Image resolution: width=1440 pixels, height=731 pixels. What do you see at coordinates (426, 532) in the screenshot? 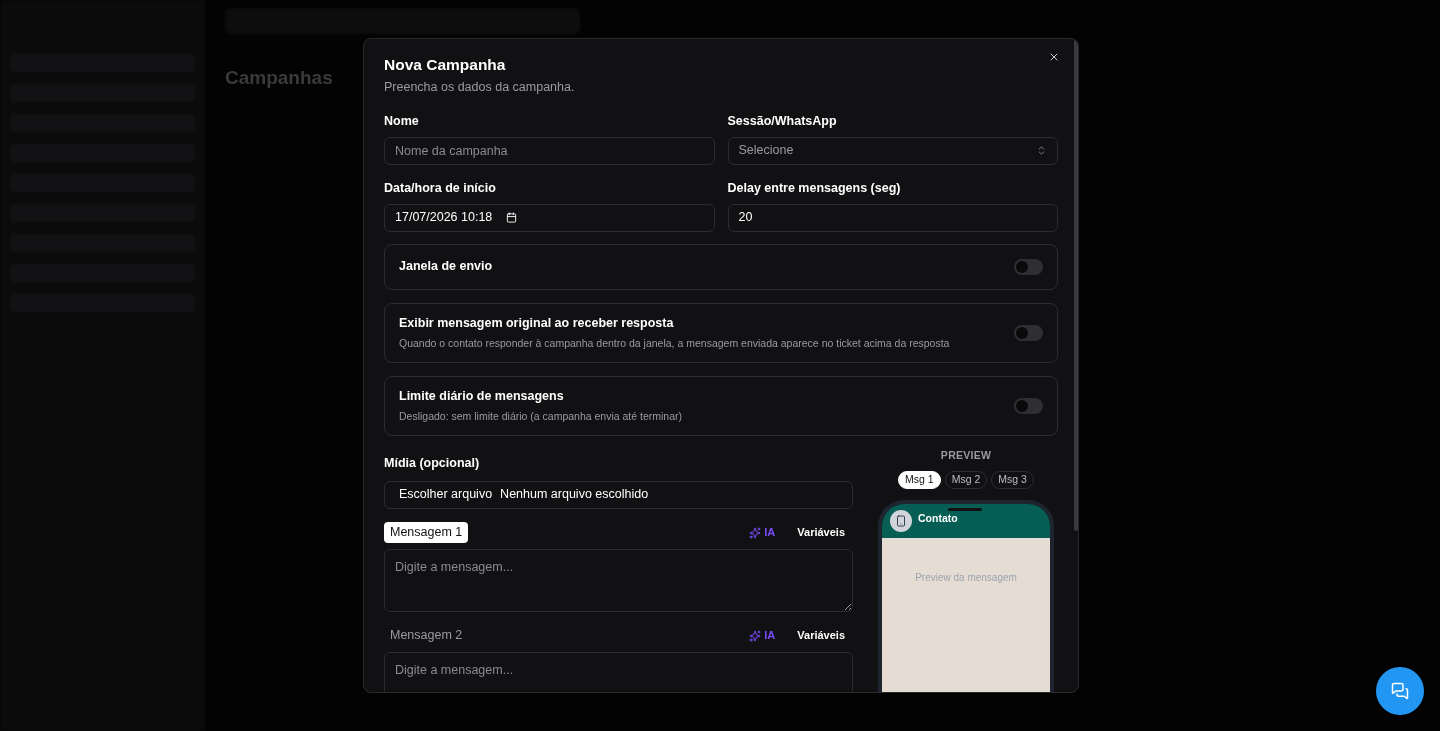
I see `message-tab: Mensagem 1` at bounding box center [426, 532].